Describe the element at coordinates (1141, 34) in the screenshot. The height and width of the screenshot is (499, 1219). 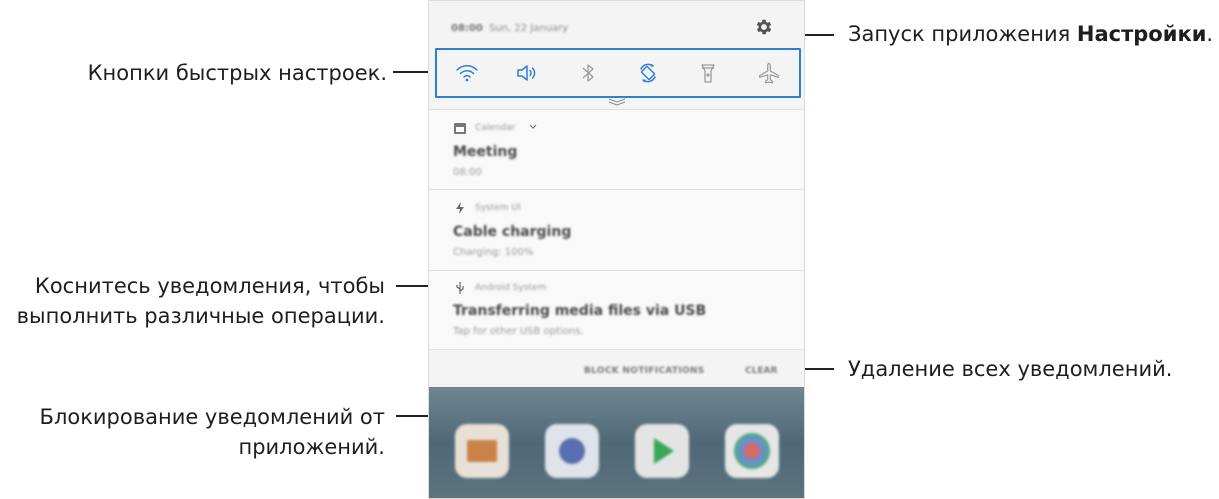
I see `callout-settings-bold: Настройки` at that location.